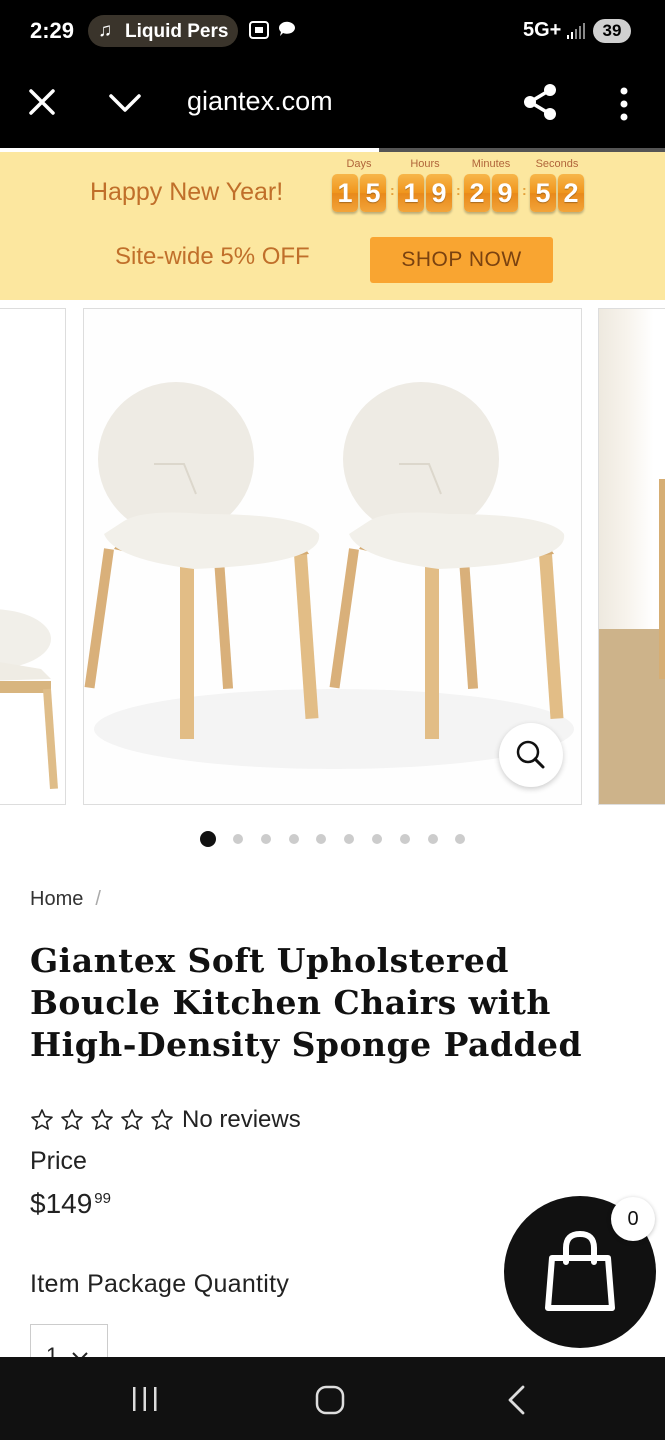 The image size is (665, 1440). What do you see at coordinates (557, 185) in the screenshot?
I see `countdown-seconds: Seconds 52` at bounding box center [557, 185].